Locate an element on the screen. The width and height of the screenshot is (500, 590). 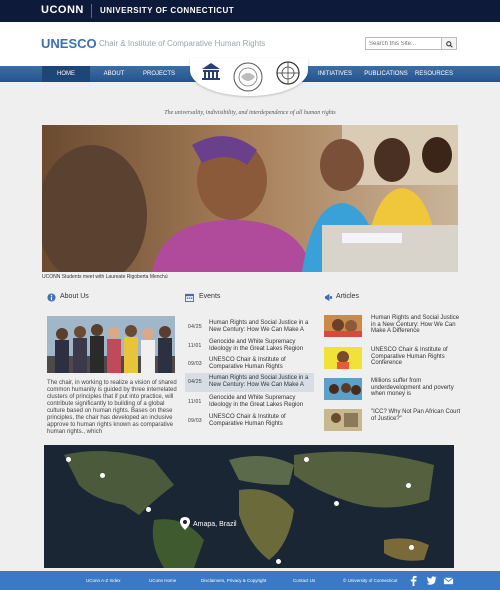
info-icon is located at coordinates (51, 297).